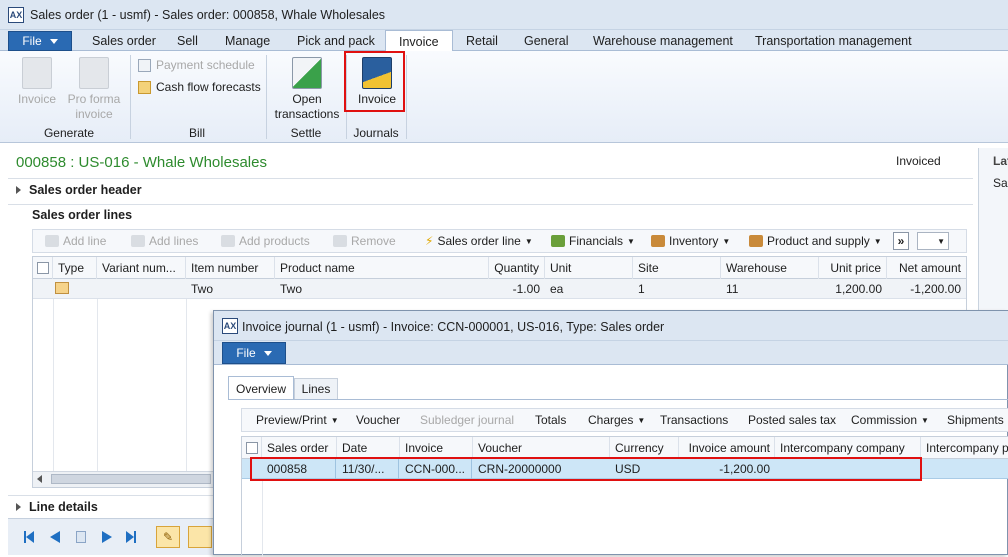  What do you see at coordinates (94, 73) in the screenshot?
I see `pro-forma-icon` at bounding box center [94, 73].